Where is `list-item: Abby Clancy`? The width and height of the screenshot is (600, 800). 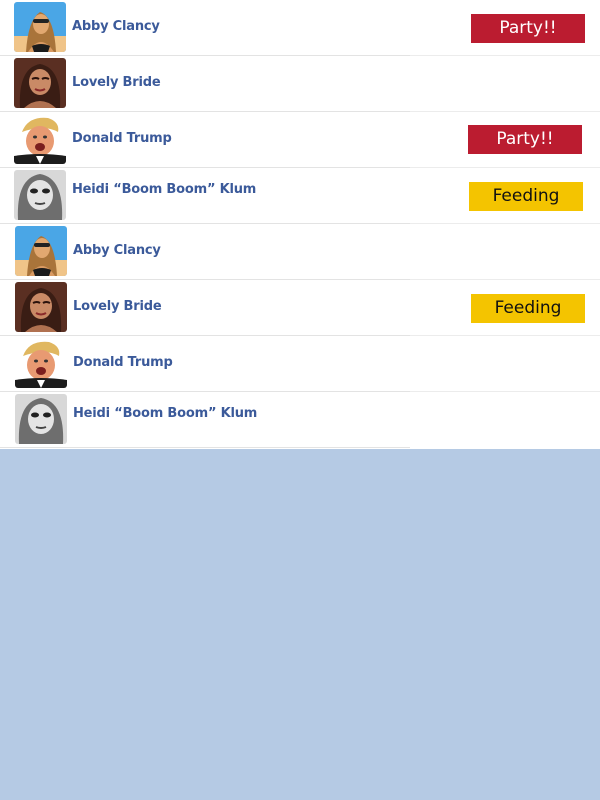 list-item: Abby Clancy is located at coordinates (300, 252).